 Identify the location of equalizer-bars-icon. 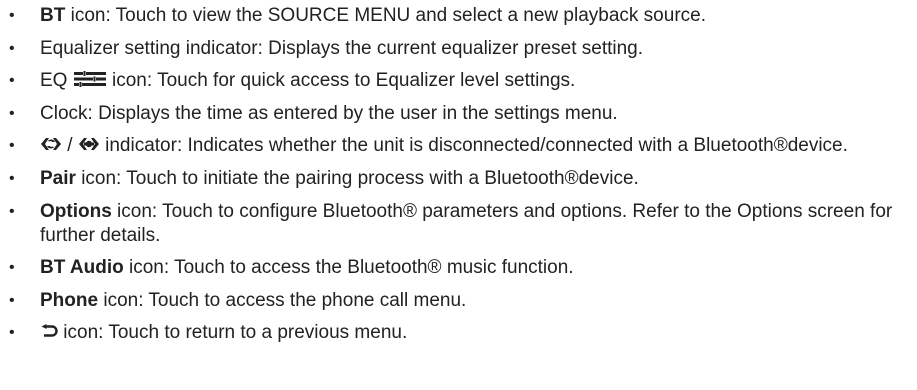
(90, 79).